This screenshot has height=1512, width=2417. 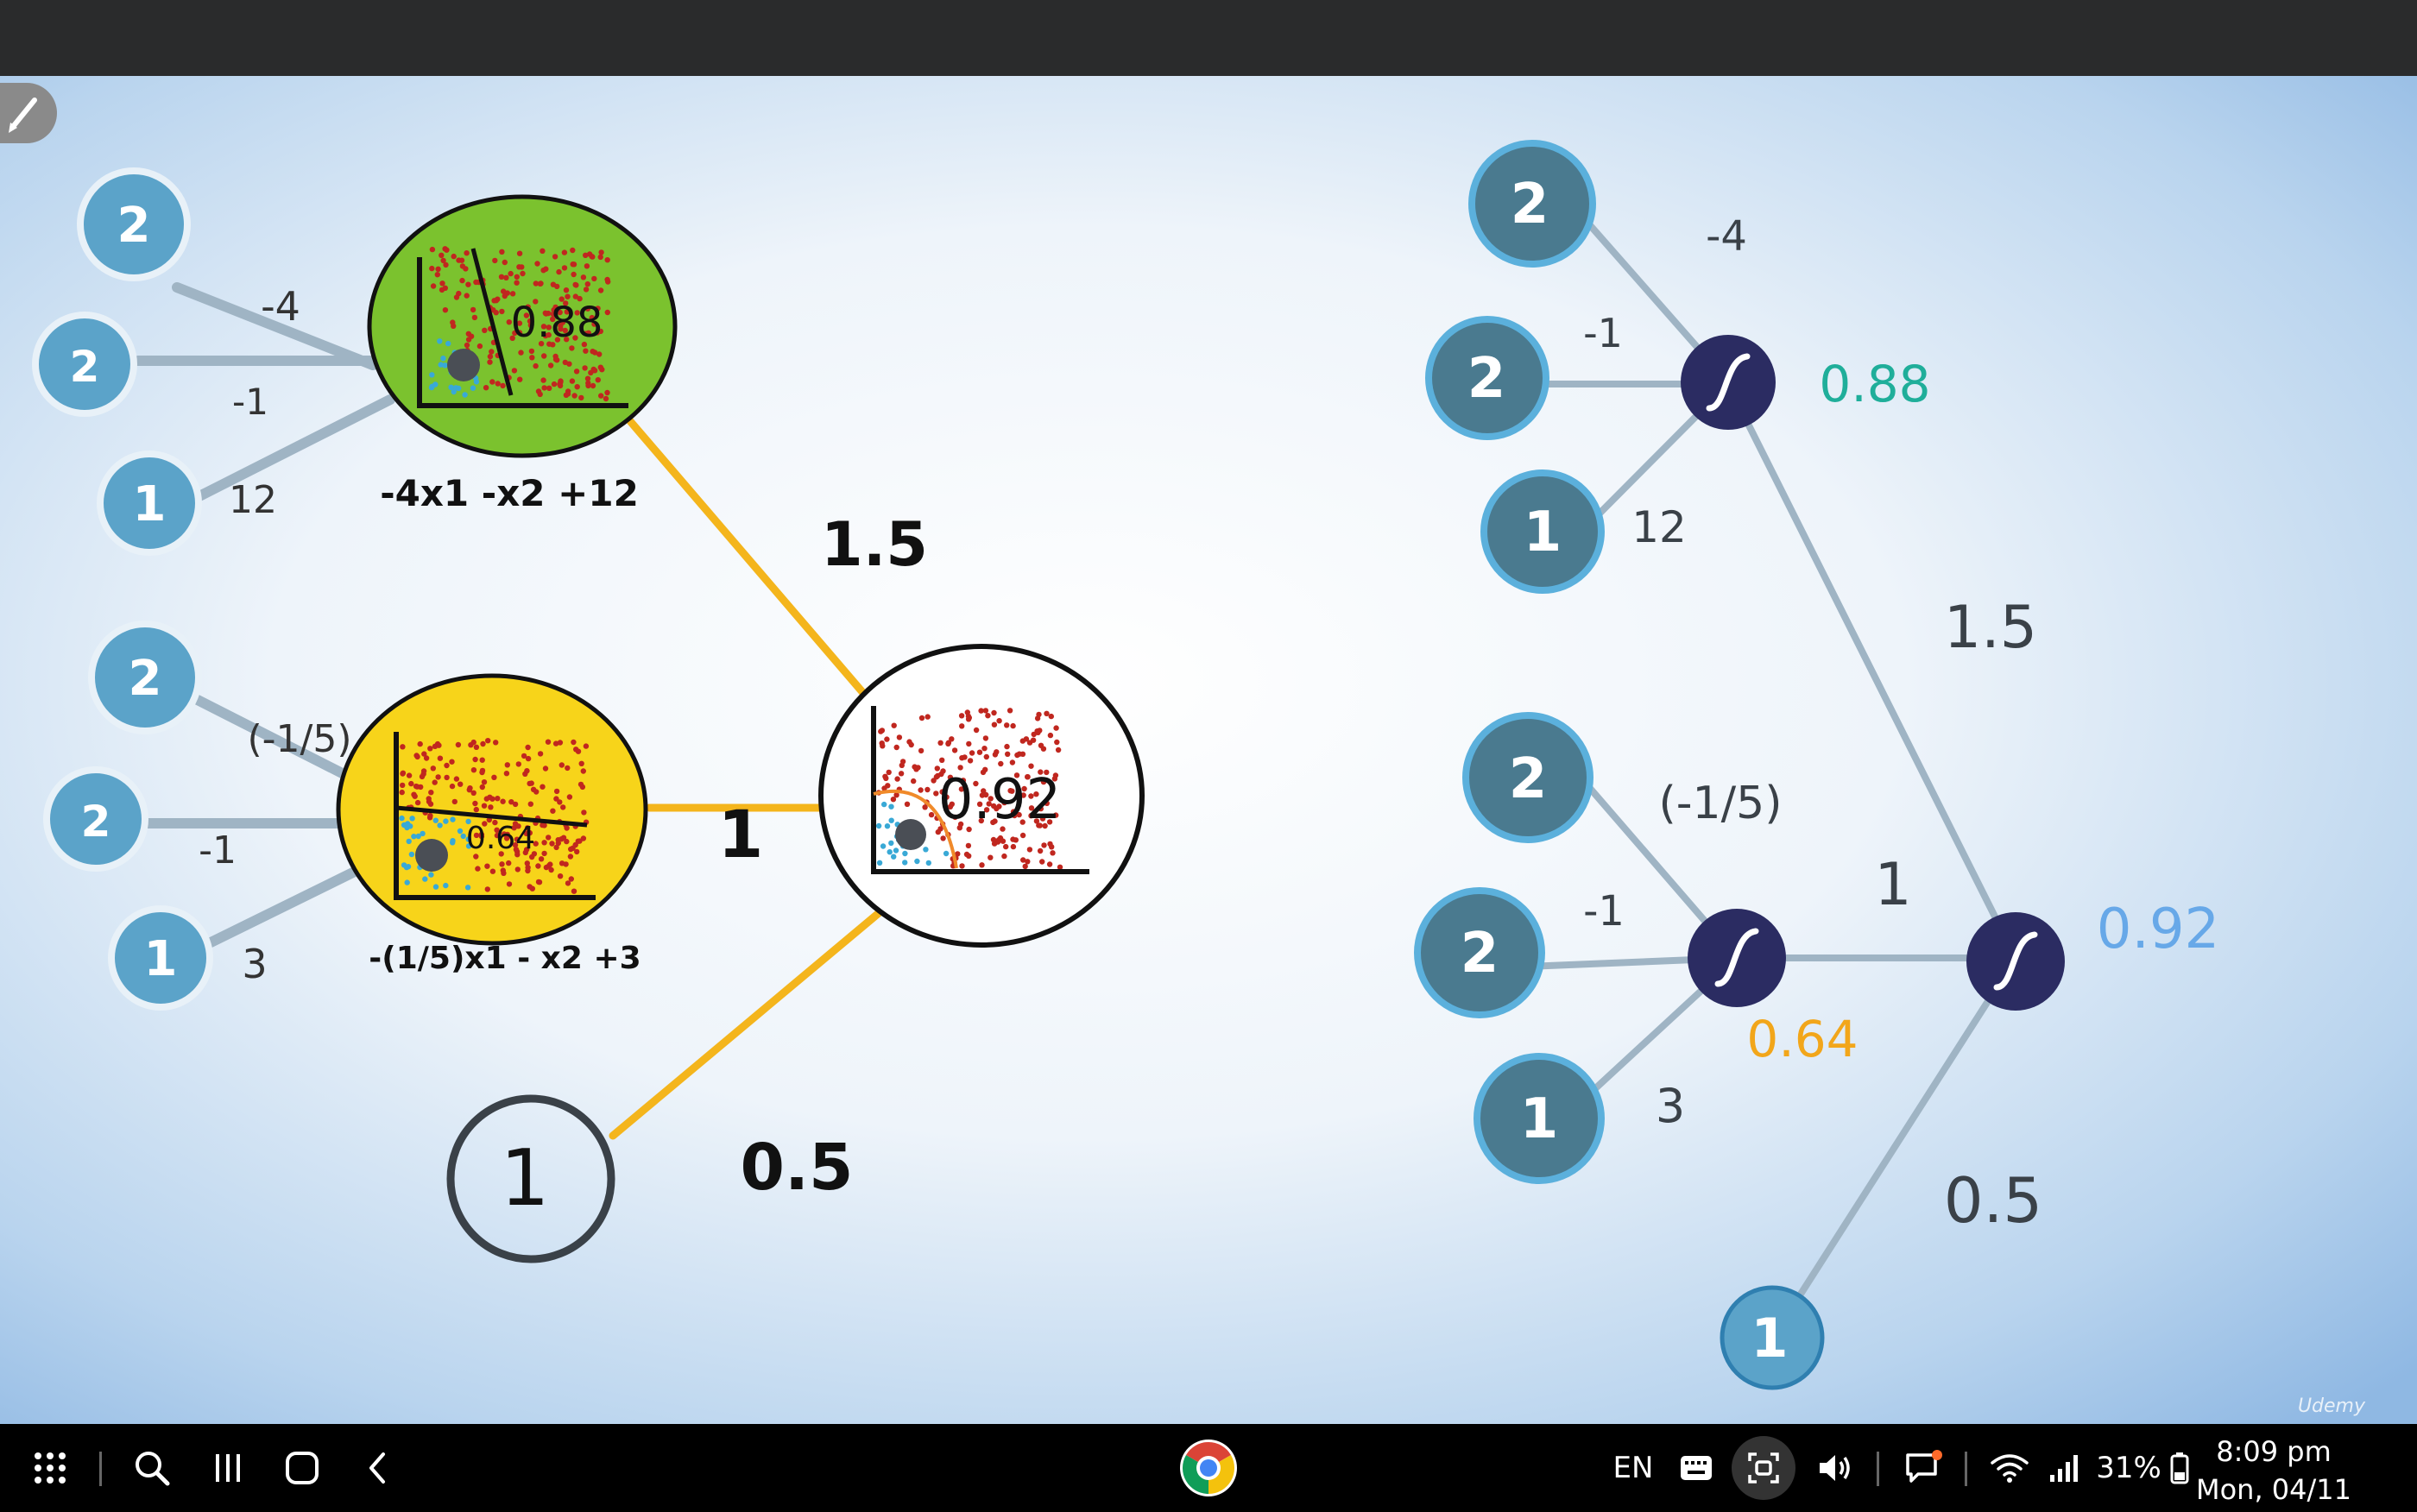 I want to click on chrome-icon, so click(x=1208, y=1468).